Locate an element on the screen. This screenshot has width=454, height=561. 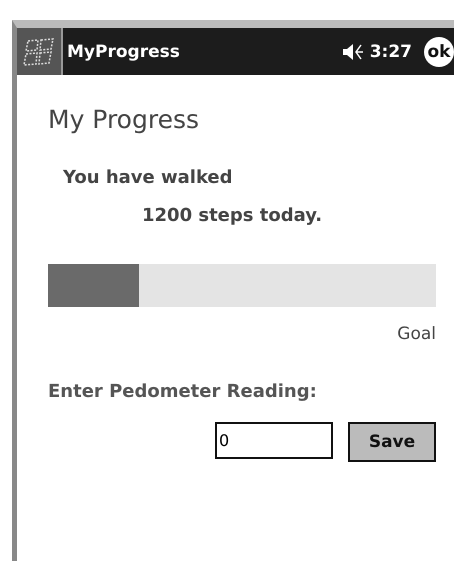
save-button: Save is located at coordinates (392, 442).